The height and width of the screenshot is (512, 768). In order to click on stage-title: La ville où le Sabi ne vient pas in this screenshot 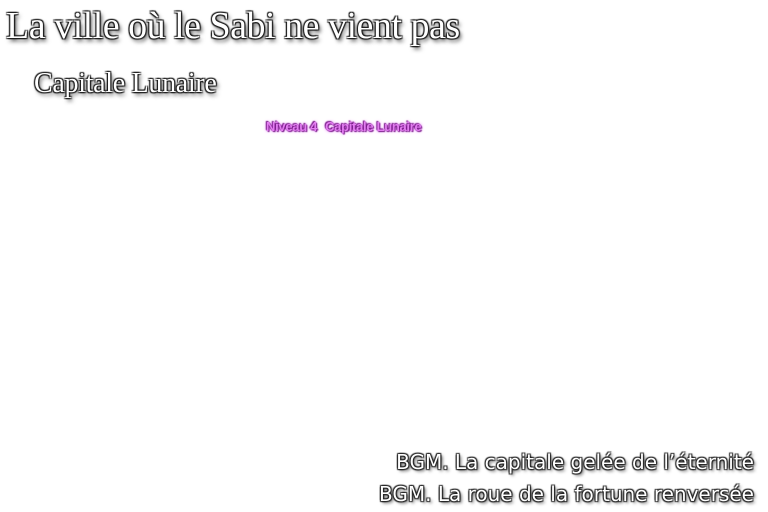, I will do `click(233, 26)`.